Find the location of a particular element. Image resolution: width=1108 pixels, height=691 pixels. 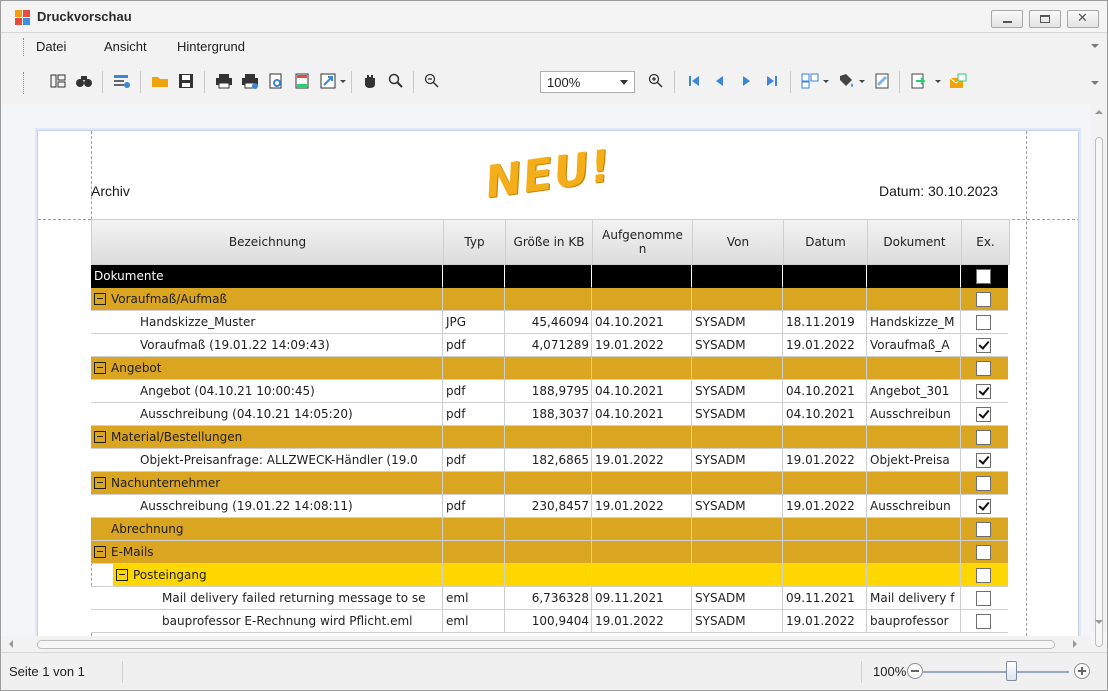

cell-typ: eml is located at coordinates (474, 621).